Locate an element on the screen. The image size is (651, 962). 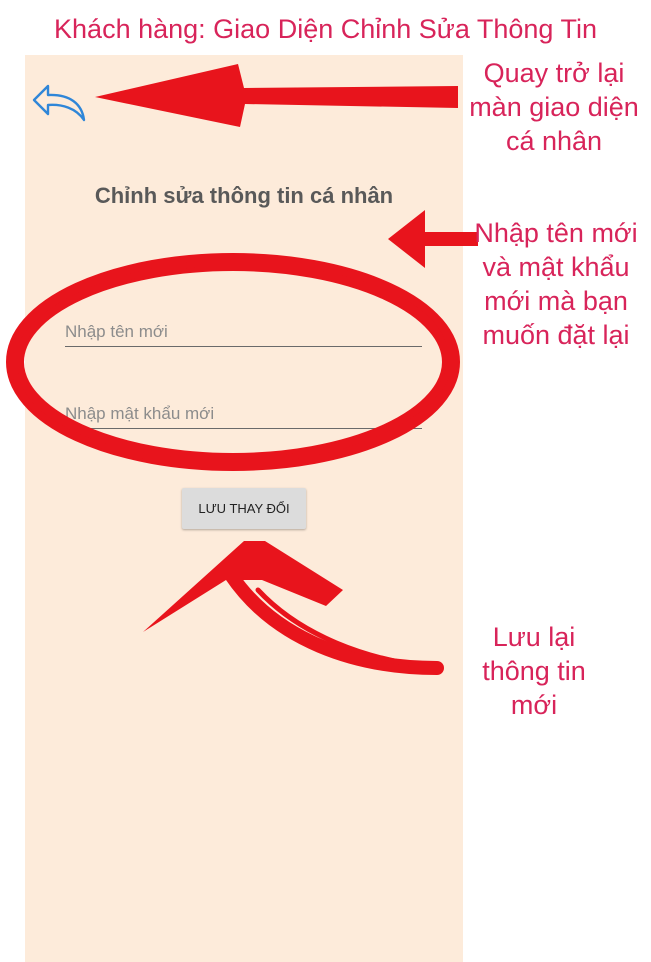
annotation-back: Quay trở lại màn giao diện cá nhân is located at coordinates (554, 107).